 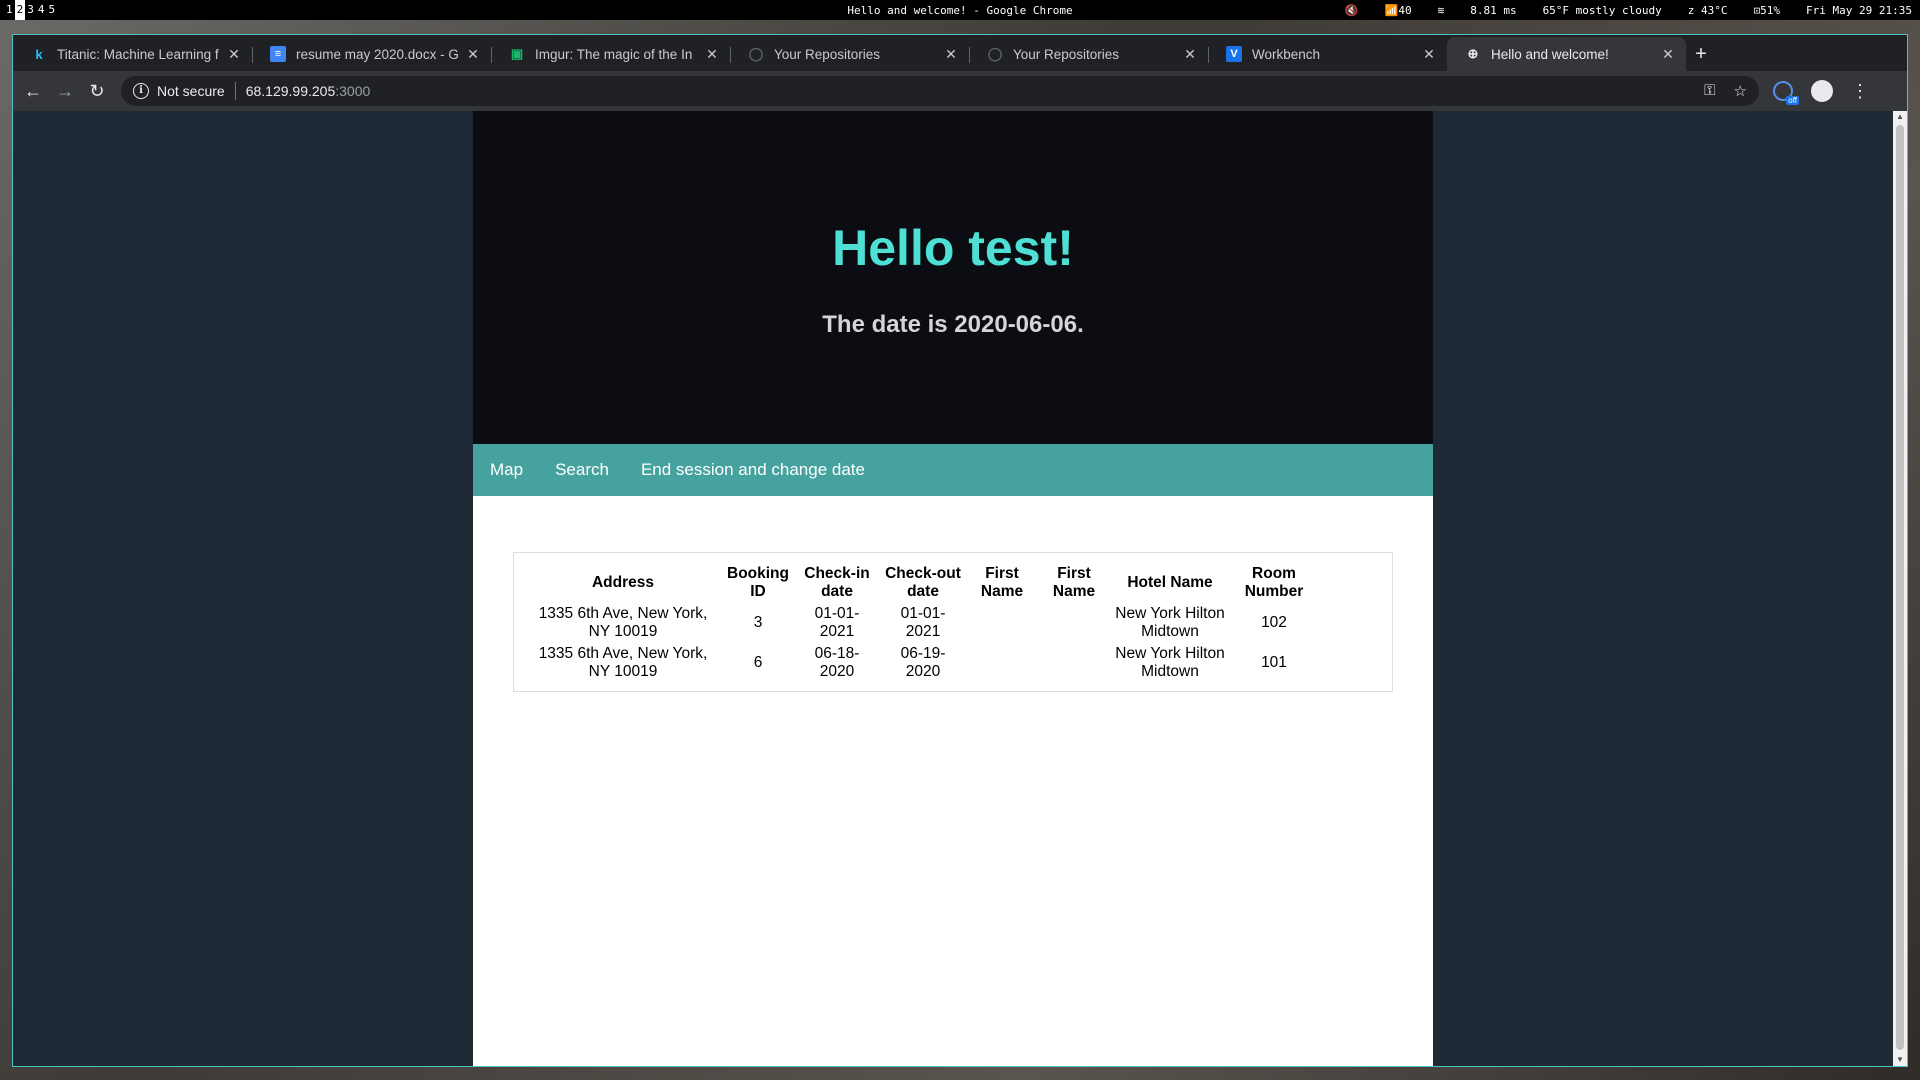 I want to click on tab-imgur: ▣ Imgur: The magic of the In ✕, so click(x=610, y=54).